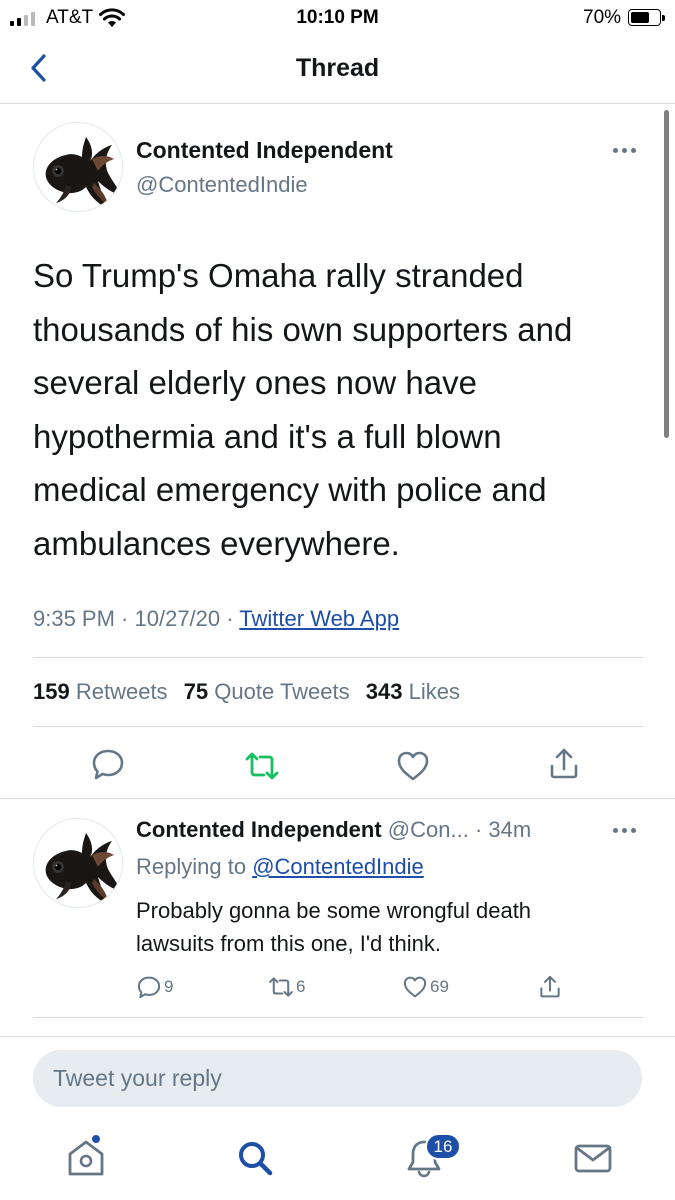 The width and height of the screenshot is (675, 1200). What do you see at coordinates (264, 150) in the screenshot?
I see `author-name: Contented Independent` at bounding box center [264, 150].